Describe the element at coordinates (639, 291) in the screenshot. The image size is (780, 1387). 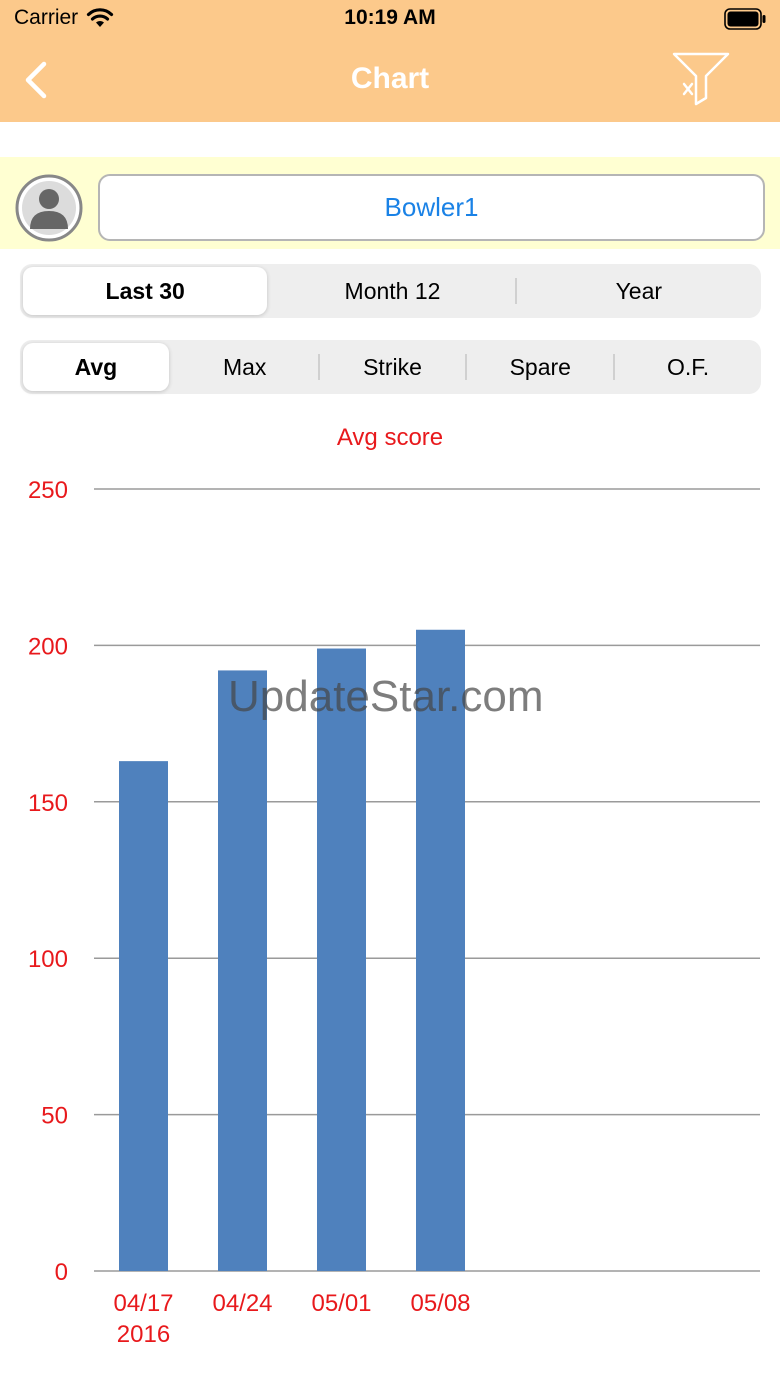
I see `tab-year: Year` at that location.